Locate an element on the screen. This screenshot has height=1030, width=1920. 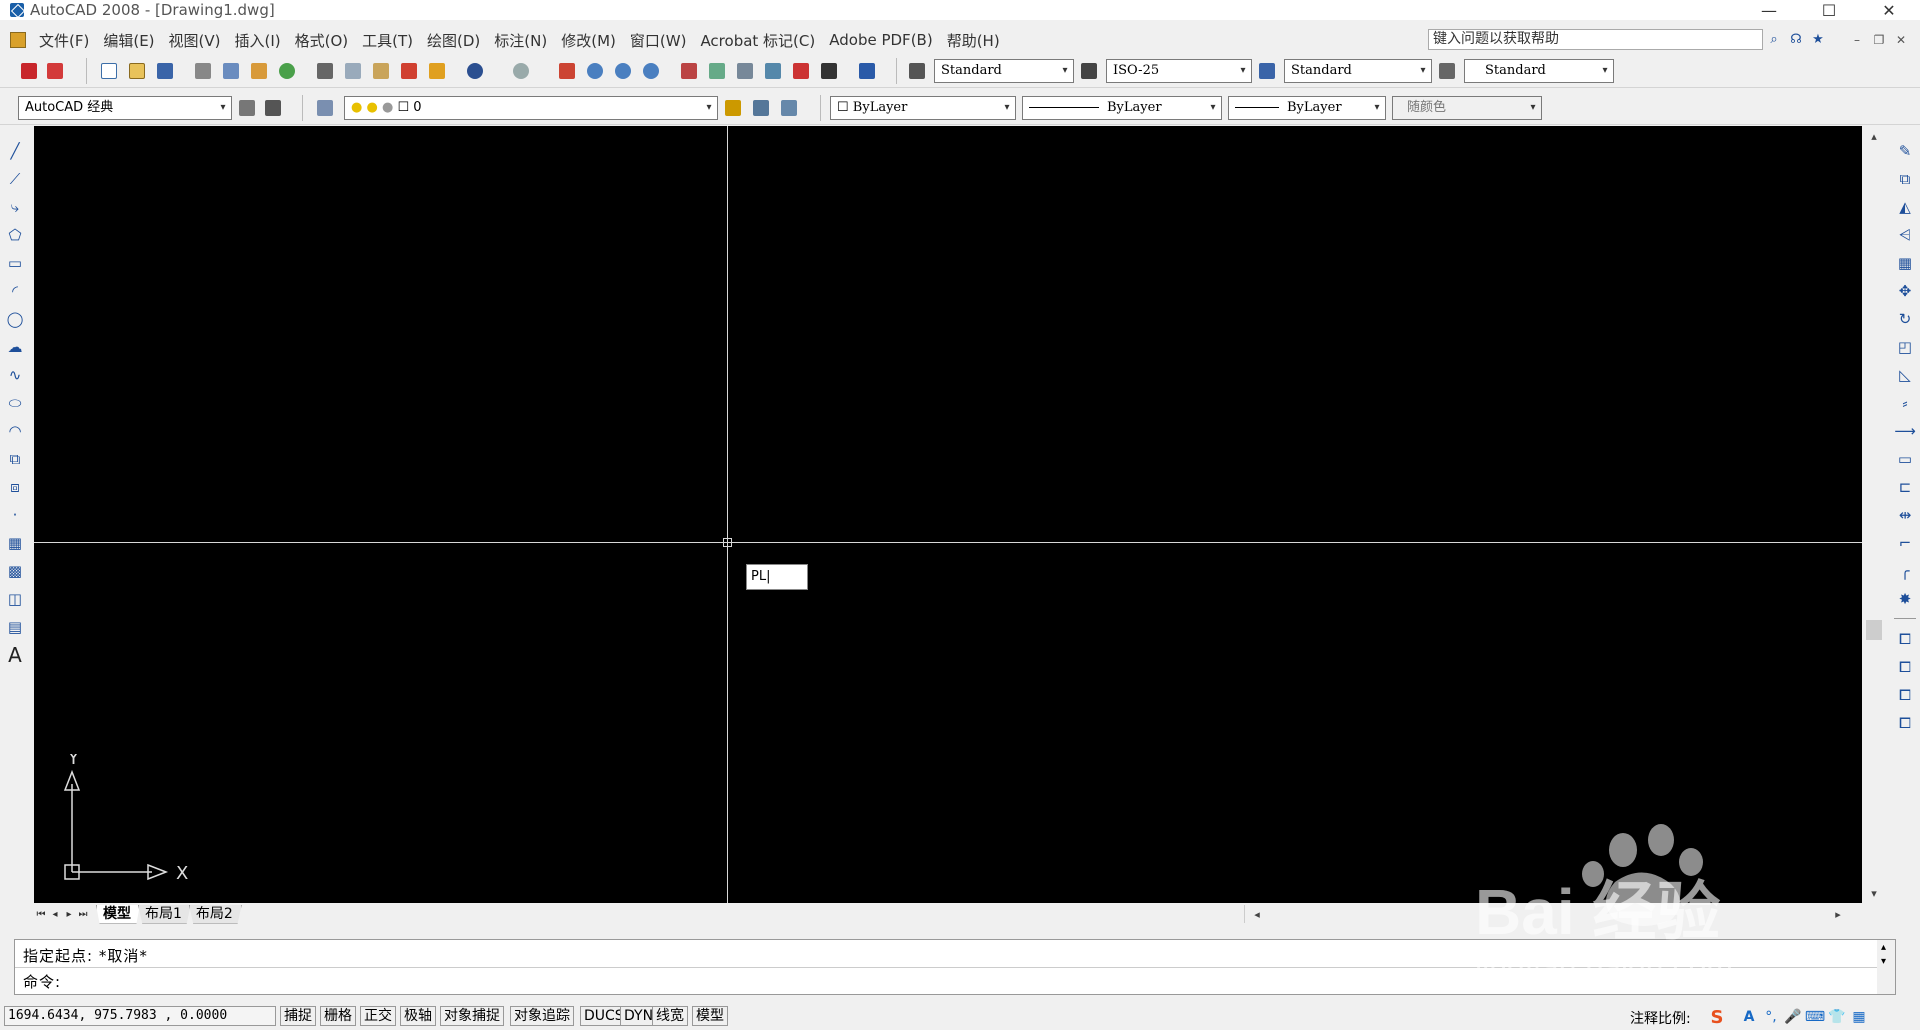
new-file-icon is located at coordinates (109, 71).